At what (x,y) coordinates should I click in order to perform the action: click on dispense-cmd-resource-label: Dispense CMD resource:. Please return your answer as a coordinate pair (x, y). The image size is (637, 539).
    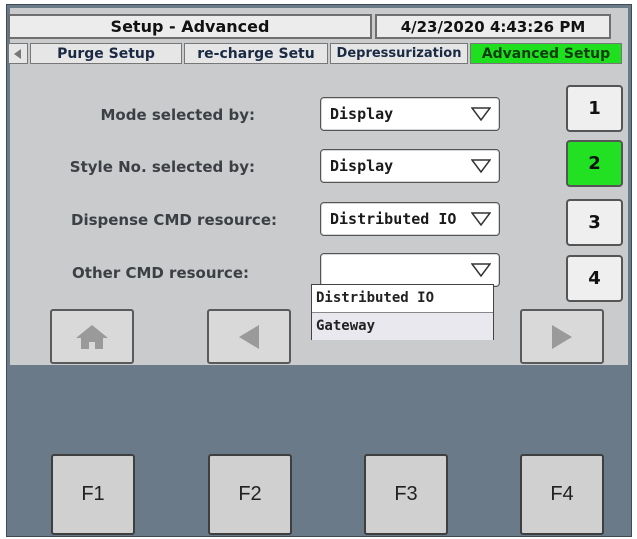
    Looking at the image, I should click on (174, 220).